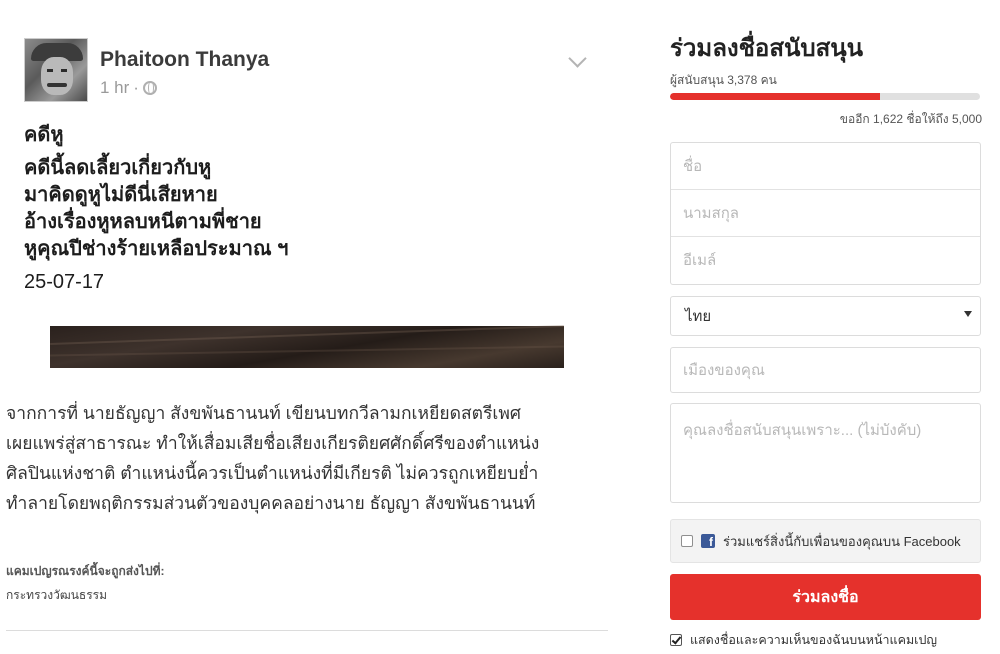 The width and height of the screenshot is (1000, 654). I want to click on post-meta: 1 hr ·, so click(128, 88).